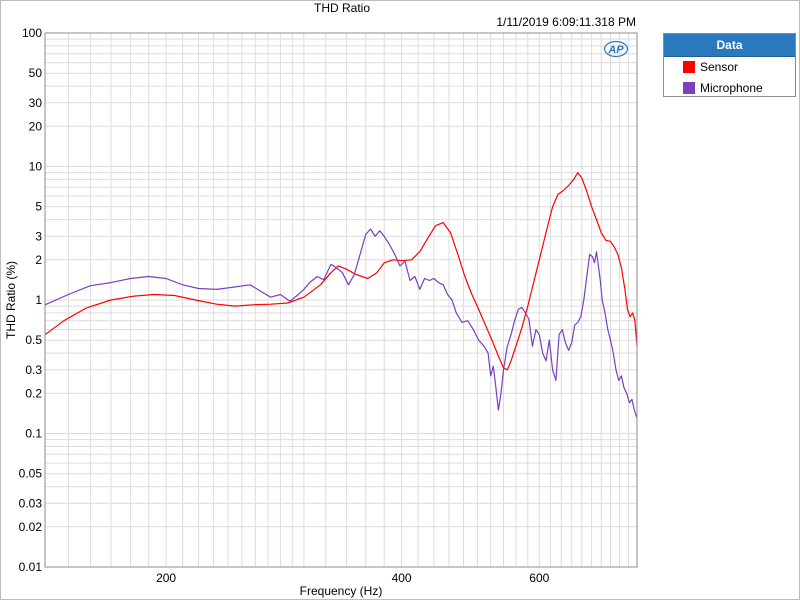 This screenshot has height=600, width=800. Describe the element at coordinates (353, 578) in the screenshot. I see `x-tick-labels: 200 400 600` at that location.